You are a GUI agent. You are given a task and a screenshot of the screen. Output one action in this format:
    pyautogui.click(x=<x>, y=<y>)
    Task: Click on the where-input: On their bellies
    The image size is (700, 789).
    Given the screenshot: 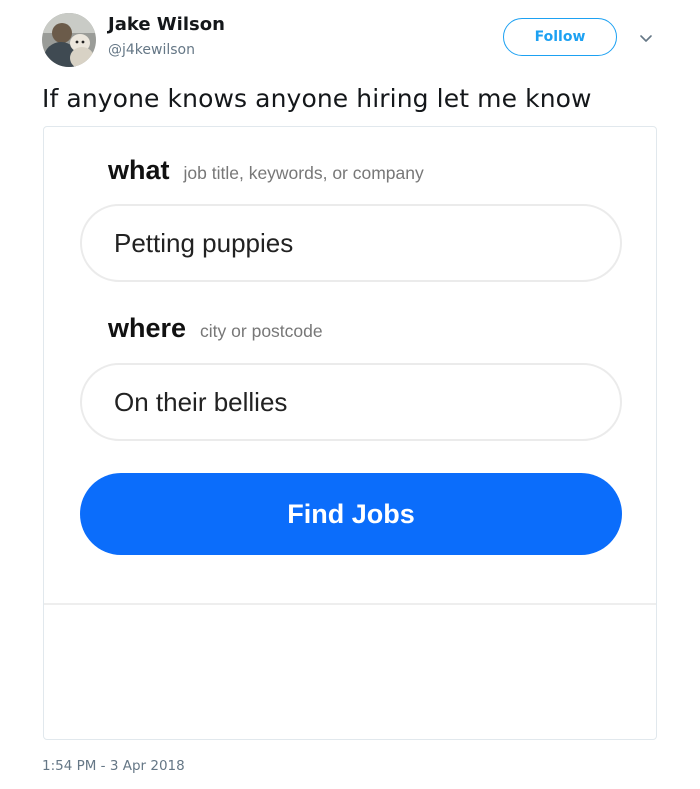 What is the action you would take?
    pyautogui.click(x=351, y=402)
    